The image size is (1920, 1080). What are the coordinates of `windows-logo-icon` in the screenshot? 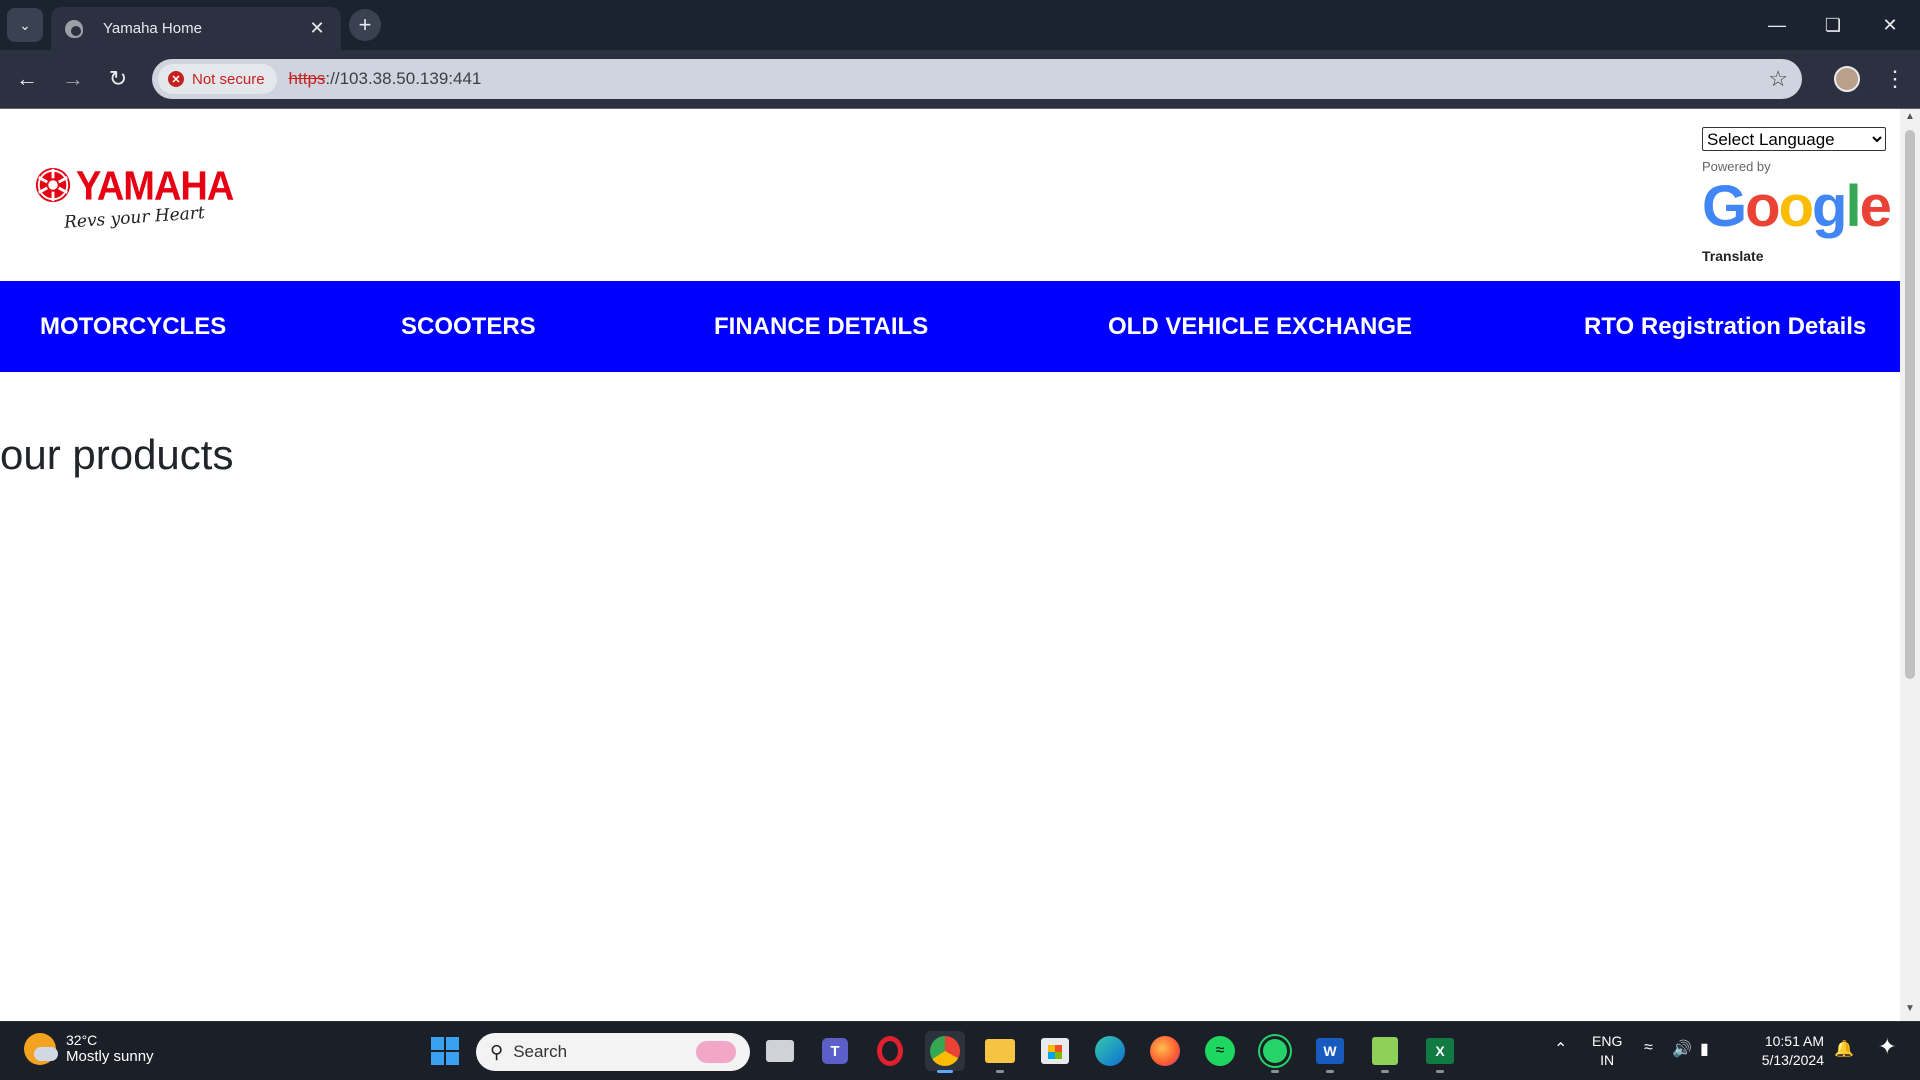 It's located at (445, 1051).